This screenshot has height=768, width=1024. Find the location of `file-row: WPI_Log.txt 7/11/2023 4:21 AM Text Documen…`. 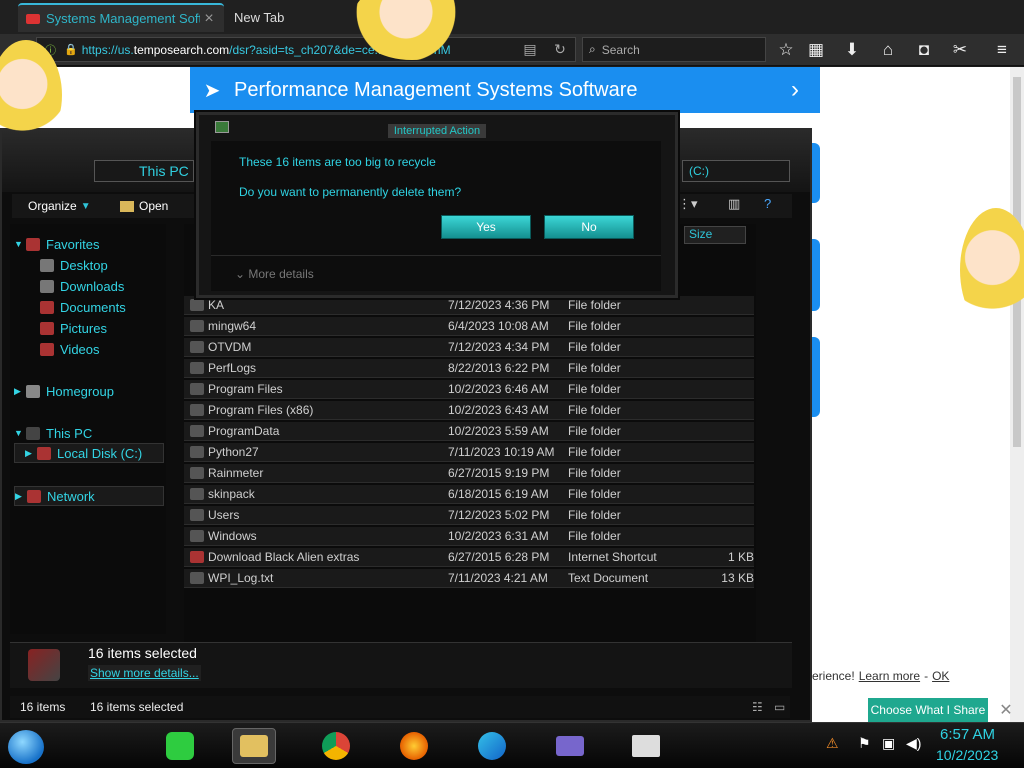

file-row: WPI_Log.txt 7/11/2023 4:21 AM Text Documen… is located at coordinates (469, 578).